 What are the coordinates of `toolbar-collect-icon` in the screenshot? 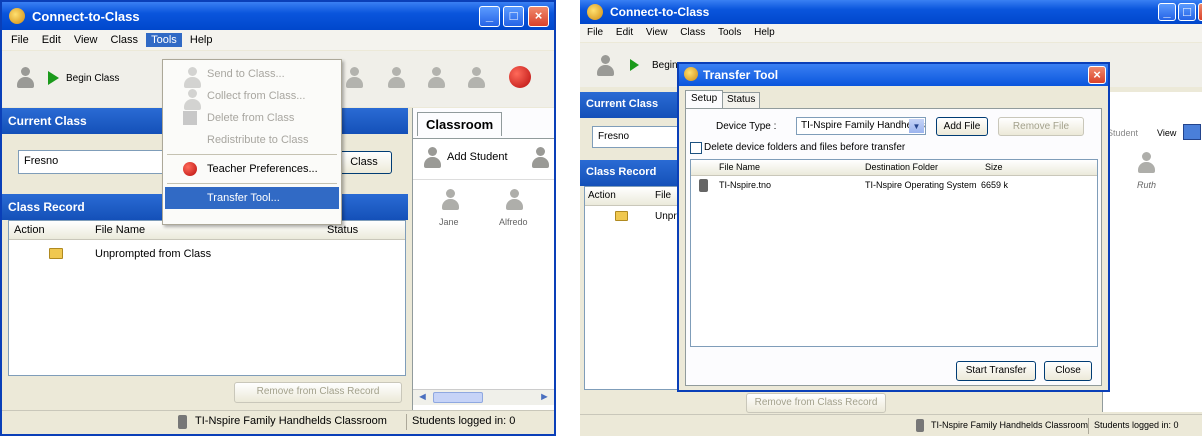 It's located at (396, 78).